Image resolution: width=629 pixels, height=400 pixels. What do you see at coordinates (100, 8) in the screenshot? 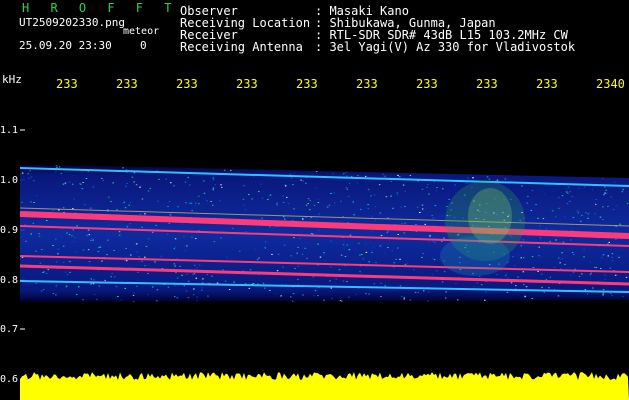
I see `app-title: H R O F F T` at bounding box center [100, 8].